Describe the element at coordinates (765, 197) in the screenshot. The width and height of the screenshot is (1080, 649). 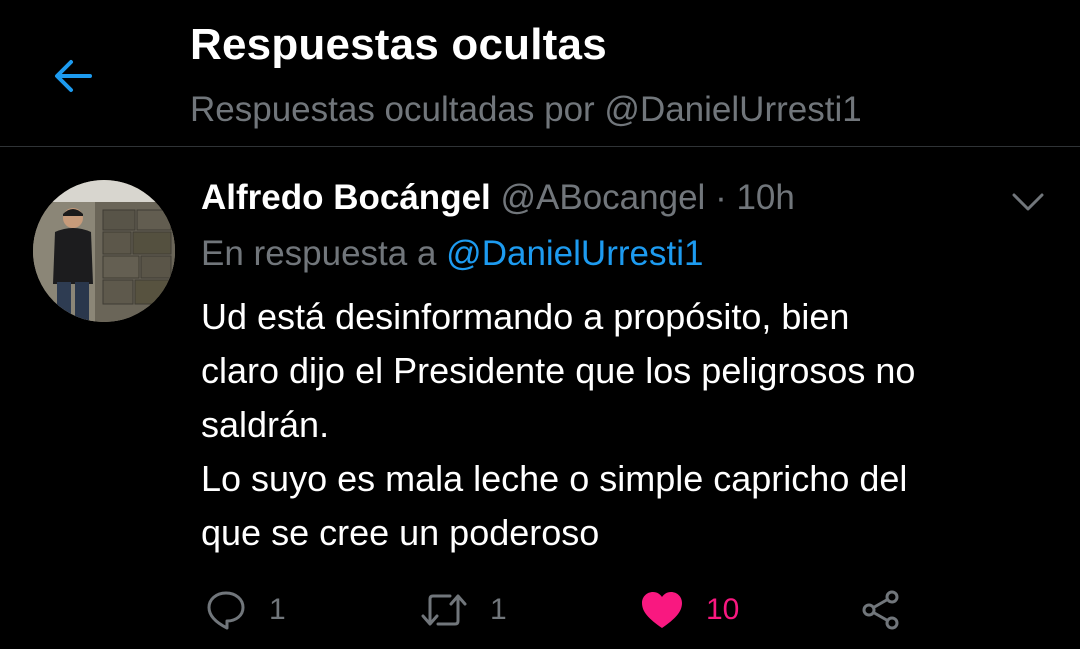
I see `timestamp: 10h` at that location.